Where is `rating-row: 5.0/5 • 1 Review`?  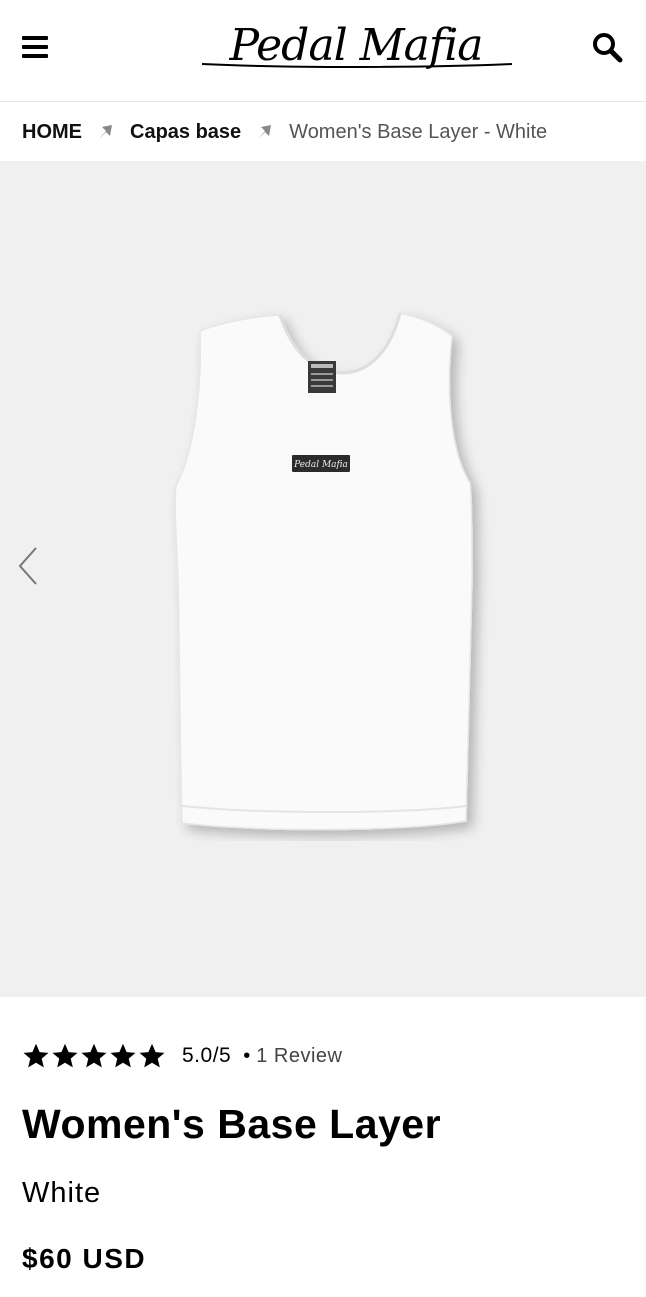 rating-row: 5.0/5 • 1 Review is located at coordinates (182, 1056).